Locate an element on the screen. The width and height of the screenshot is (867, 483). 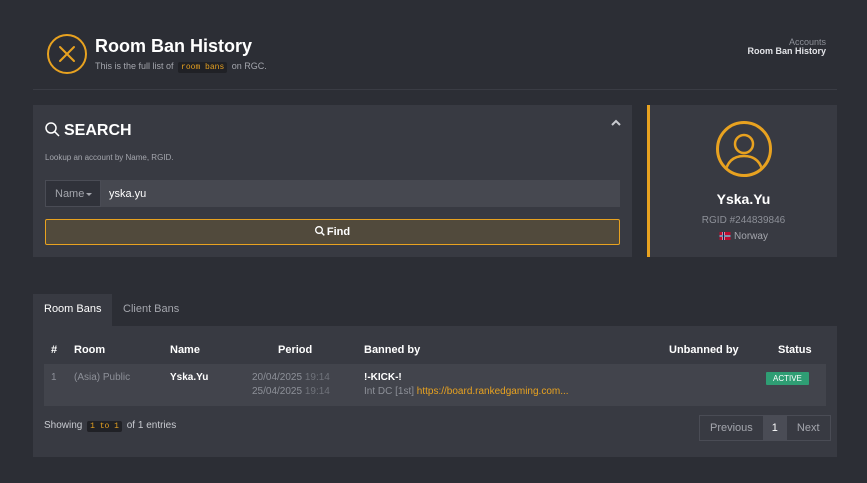
profile-name: Yska.Yu is located at coordinates (743, 199).